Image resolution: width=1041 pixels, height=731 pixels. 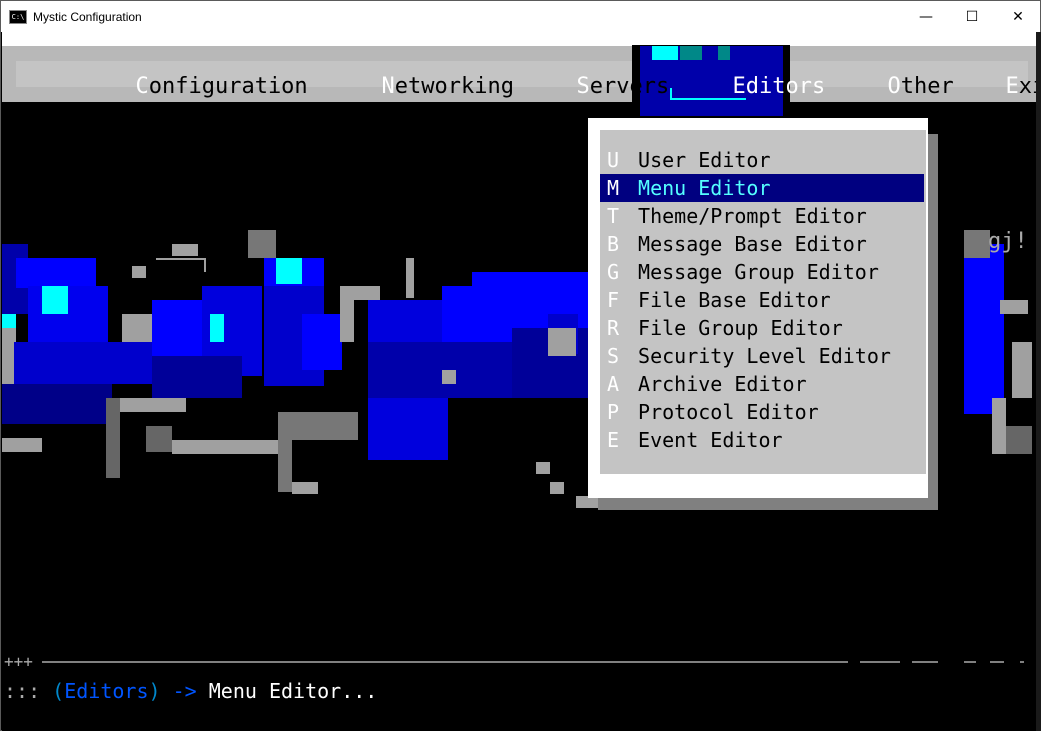 What do you see at coordinates (58, 691) in the screenshot?
I see `status-open-paren: (` at bounding box center [58, 691].